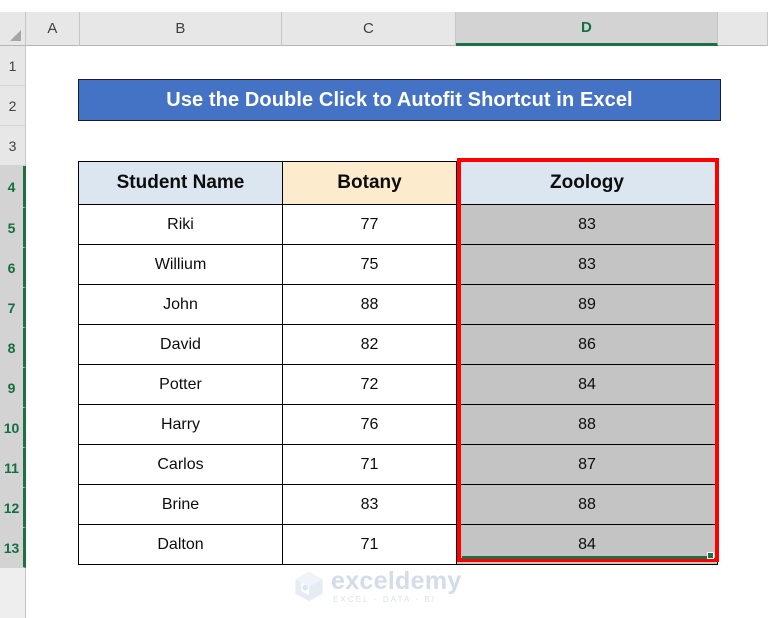 The width and height of the screenshot is (768, 618). What do you see at coordinates (180, 264) in the screenshot?
I see `cell-student-name: Willium` at bounding box center [180, 264].